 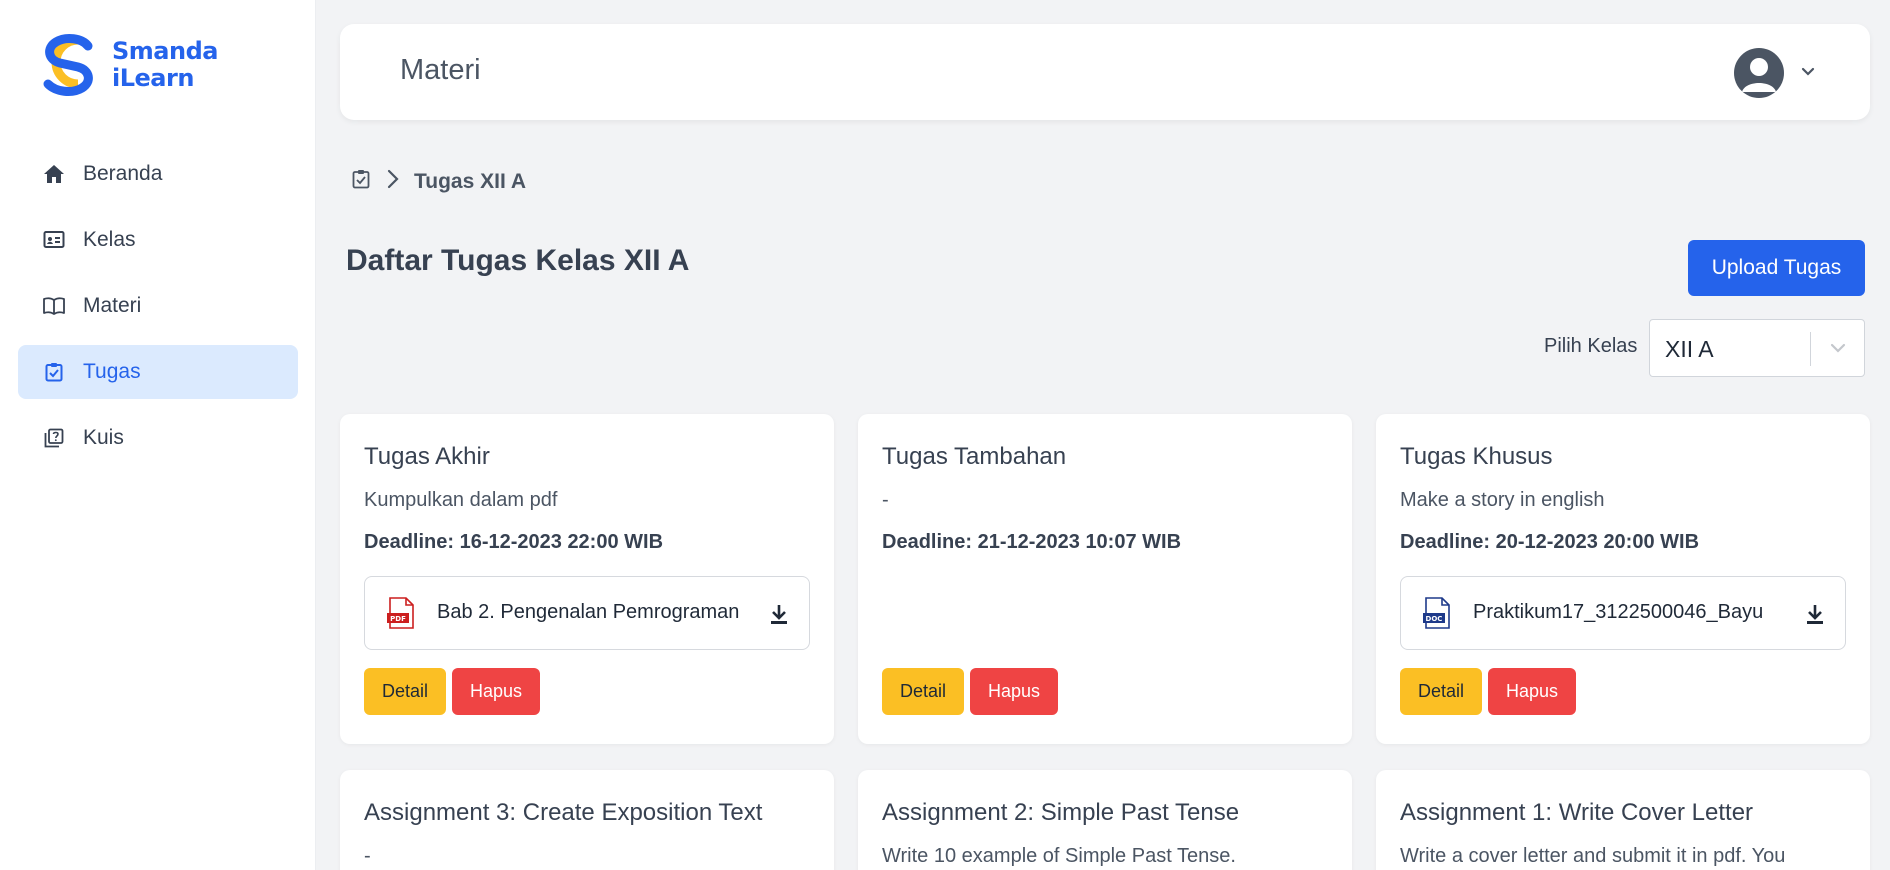 I want to click on pdf-file-icon: PDF, so click(x=401, y=615).